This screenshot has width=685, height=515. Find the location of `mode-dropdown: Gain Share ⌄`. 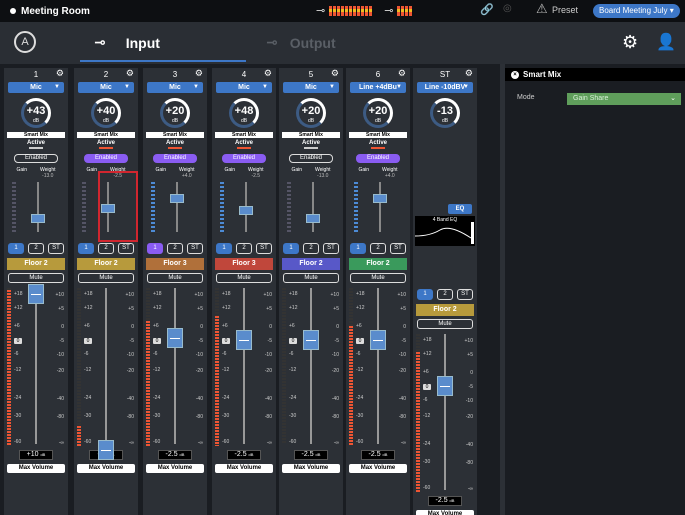

mode-dropdown: Gain Share ⌄ is located at coordinates (624, 99).